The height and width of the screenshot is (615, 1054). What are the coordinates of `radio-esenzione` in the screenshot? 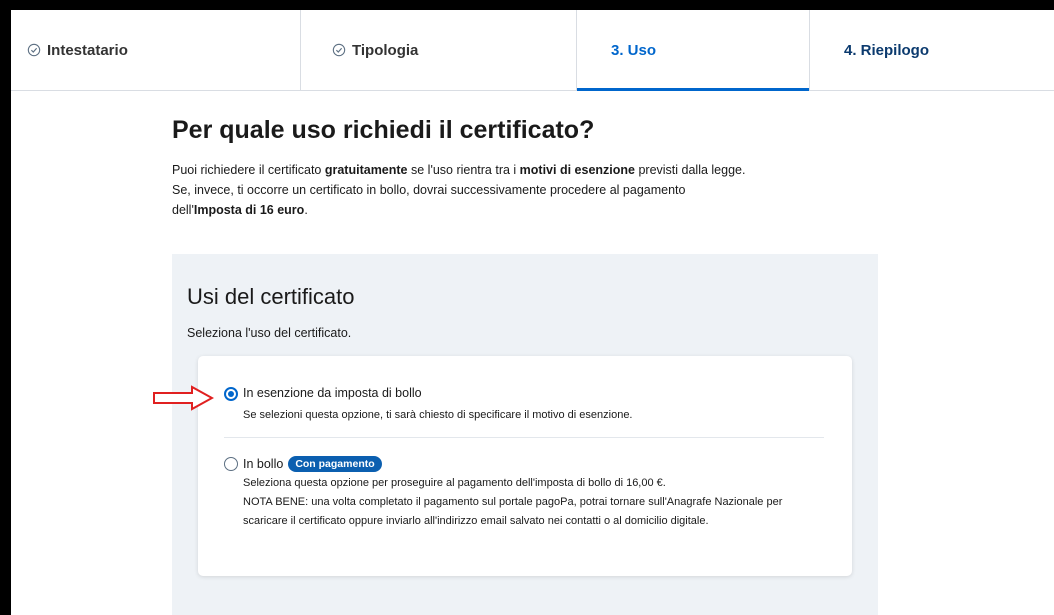 It's located at (231, 394).